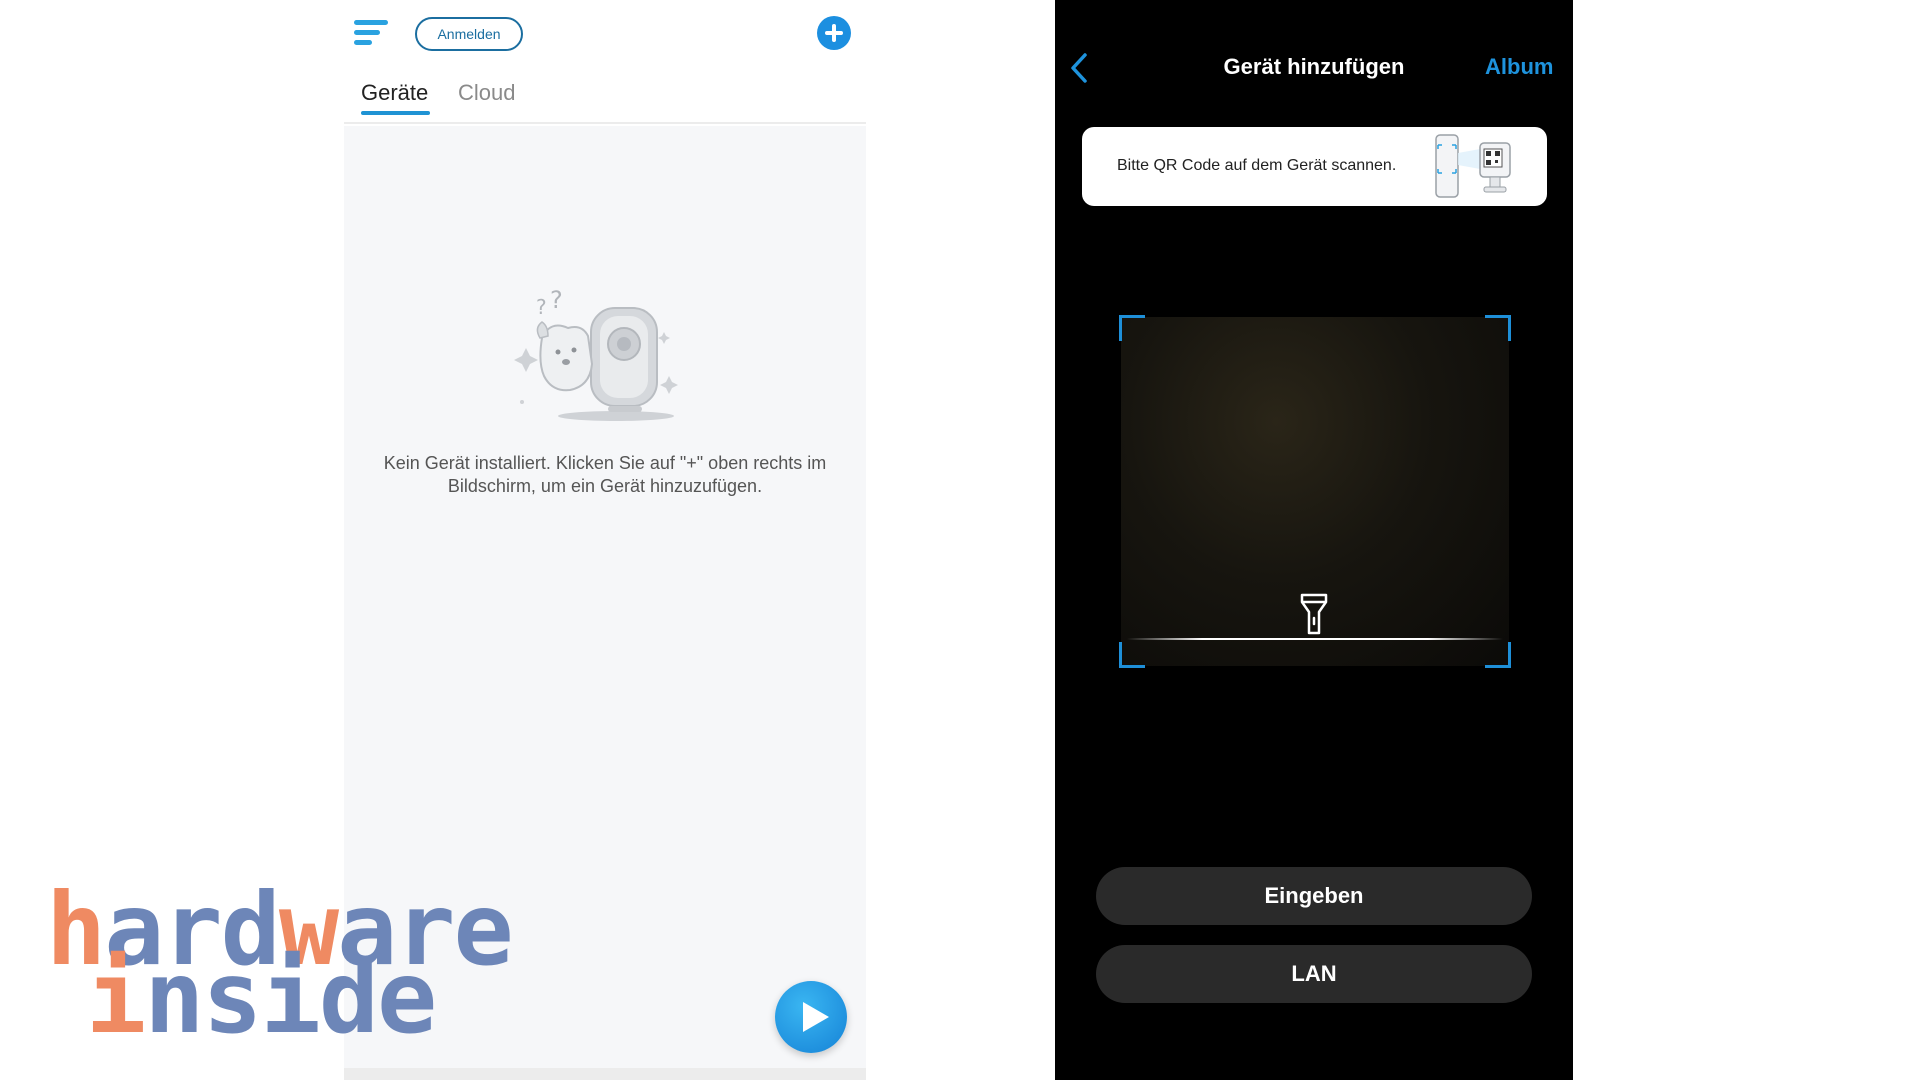  What do you see at coordinates (811, 1017) in the screenshot?
I see `play-icon` at bounding box center [811, 1017].